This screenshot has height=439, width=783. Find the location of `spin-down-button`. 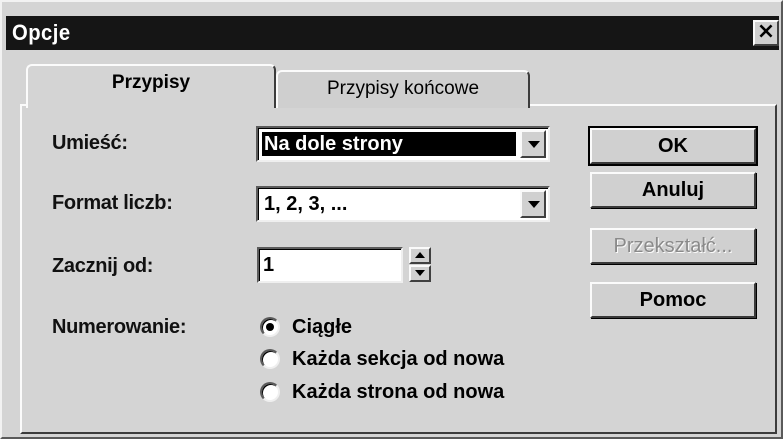

spin-down-button is located at coordinates (420, 273).